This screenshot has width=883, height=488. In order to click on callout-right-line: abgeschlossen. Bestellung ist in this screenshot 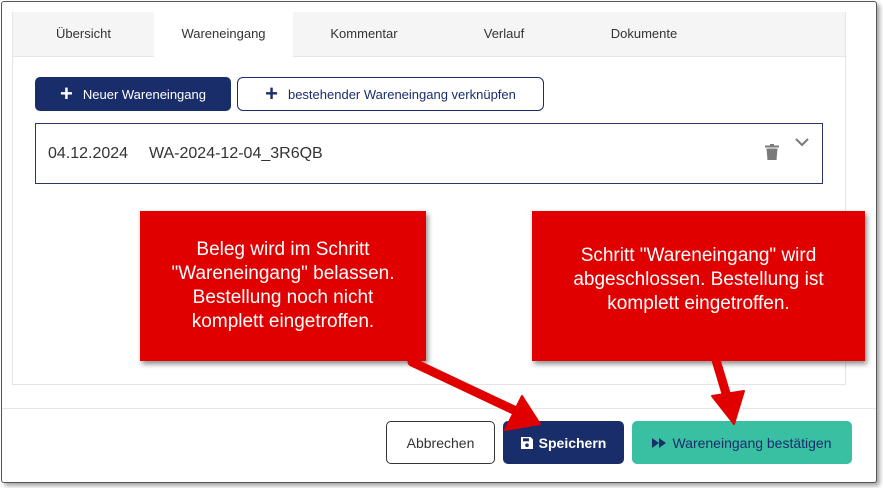, I will do `click(698, 279)`.